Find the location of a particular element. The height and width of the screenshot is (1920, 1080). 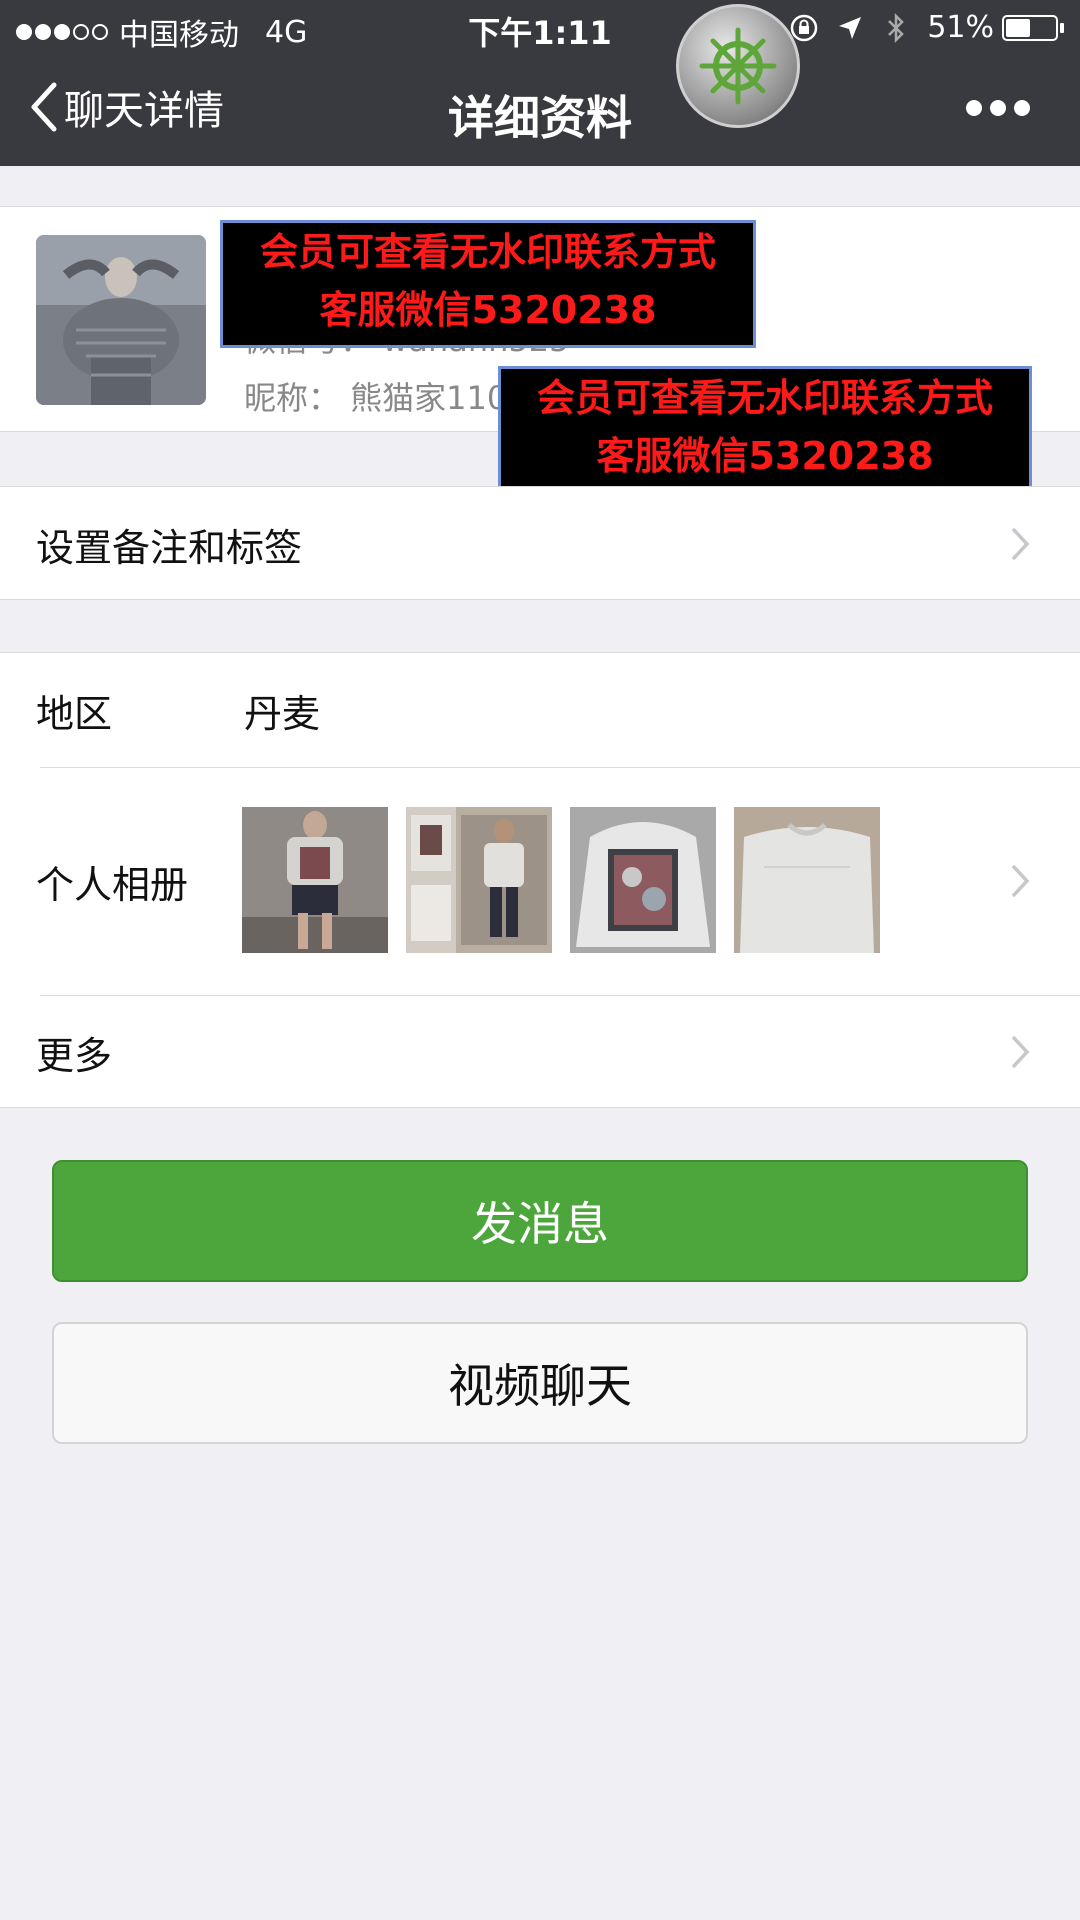

status-bar: 中国移动 4G 下午1:11 51% is located at coordinates (540, 28).